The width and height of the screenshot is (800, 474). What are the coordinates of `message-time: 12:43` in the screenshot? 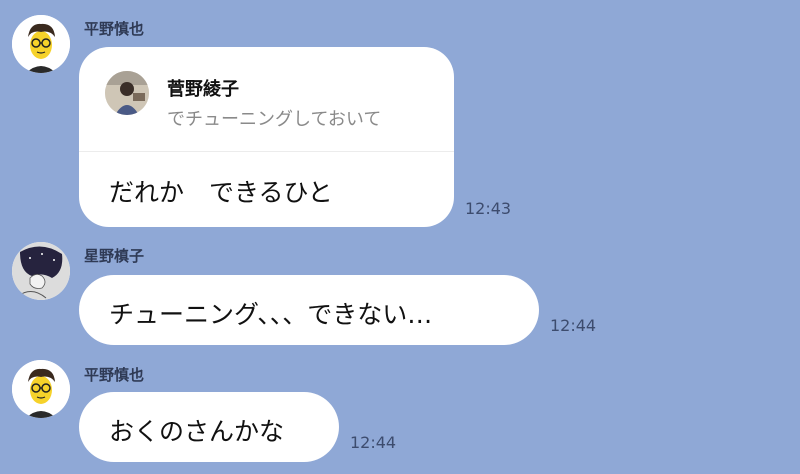 It's located at (488, 208).